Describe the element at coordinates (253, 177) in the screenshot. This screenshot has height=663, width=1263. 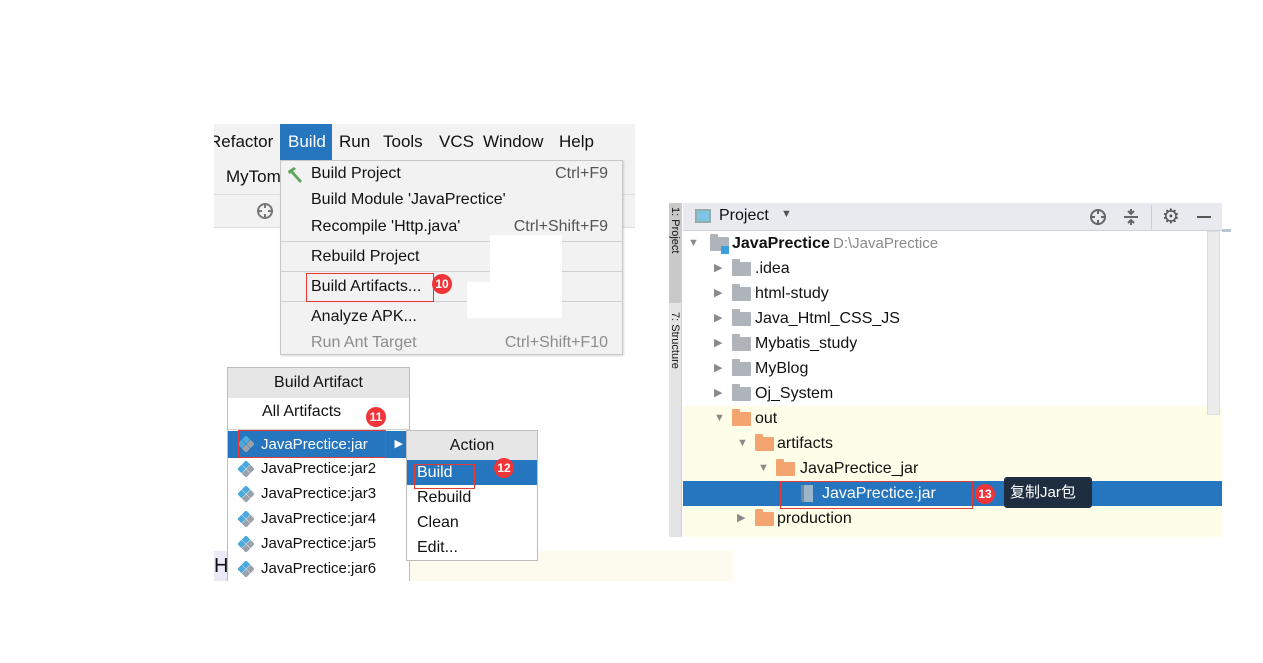
I see `run-config-selector: MyTom` at that location.